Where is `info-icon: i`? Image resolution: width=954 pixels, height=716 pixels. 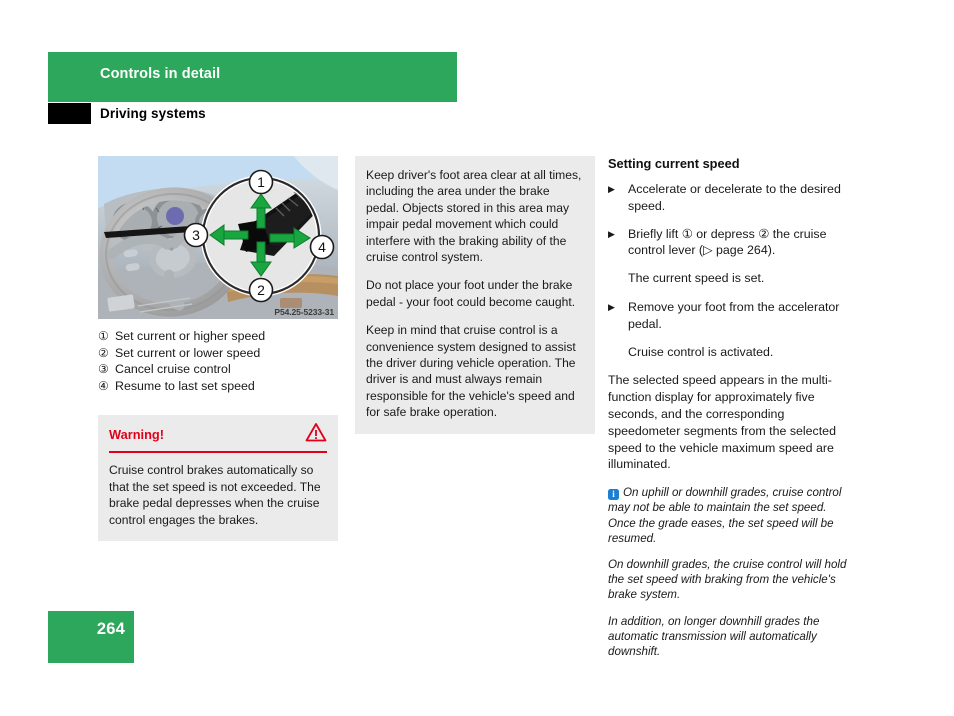
info-icon: i is located at coordinates (613, 495).